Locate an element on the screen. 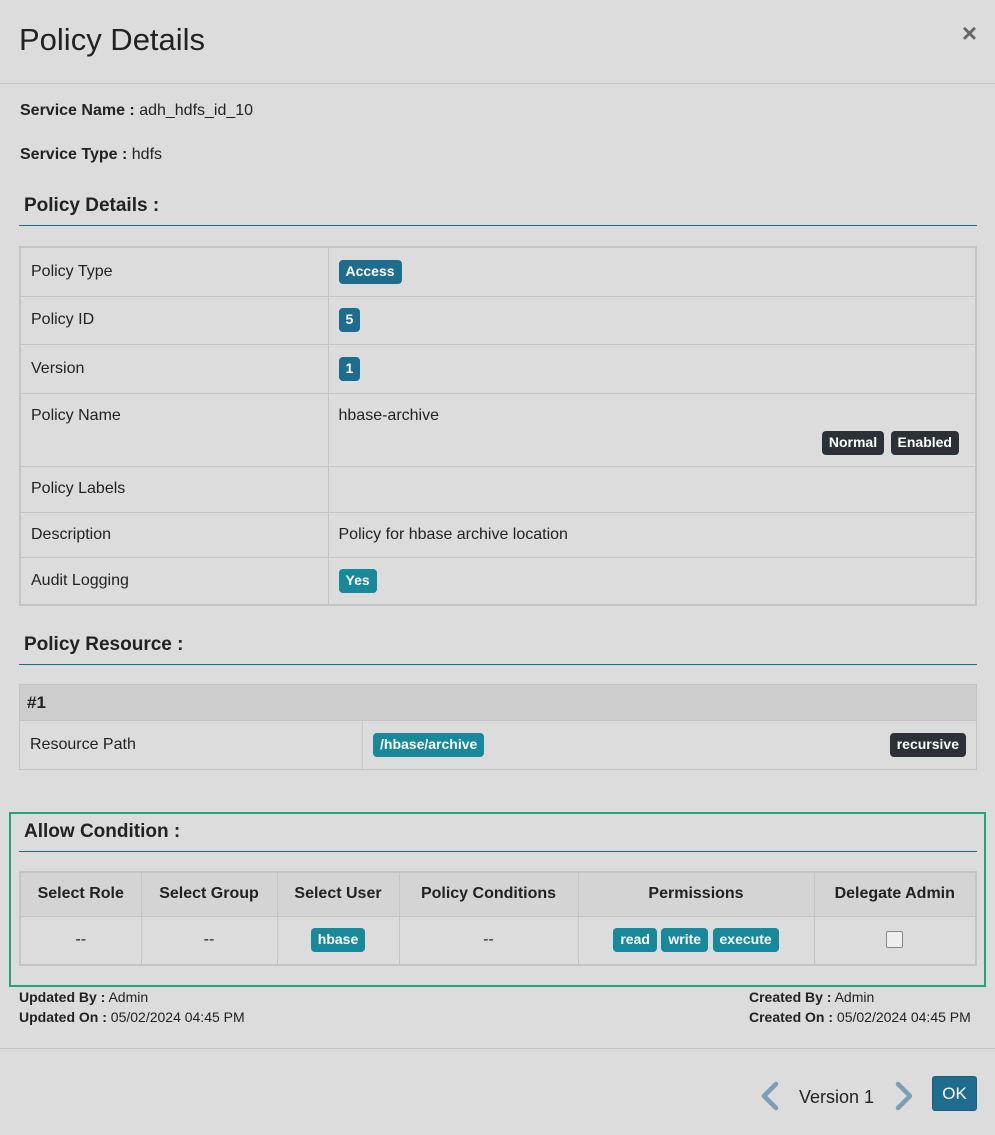 This screenshot has height=1135, width=995. policy-labels-value is located at coordinates (652, 489).